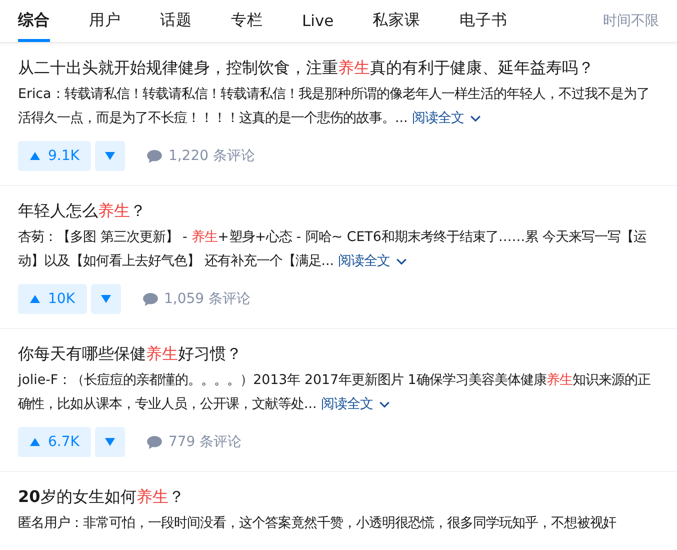  I want to click on result-excerpt: 杏茐：【多图 第三次更新】 - 养生+塑身+心态 - 阿哈~ CET6和期末考终于结束了……累 今天来写一写【运动】以及【如何看上去好气色】 还有补充一个【满足... 阅读全文, so click(339, 250).